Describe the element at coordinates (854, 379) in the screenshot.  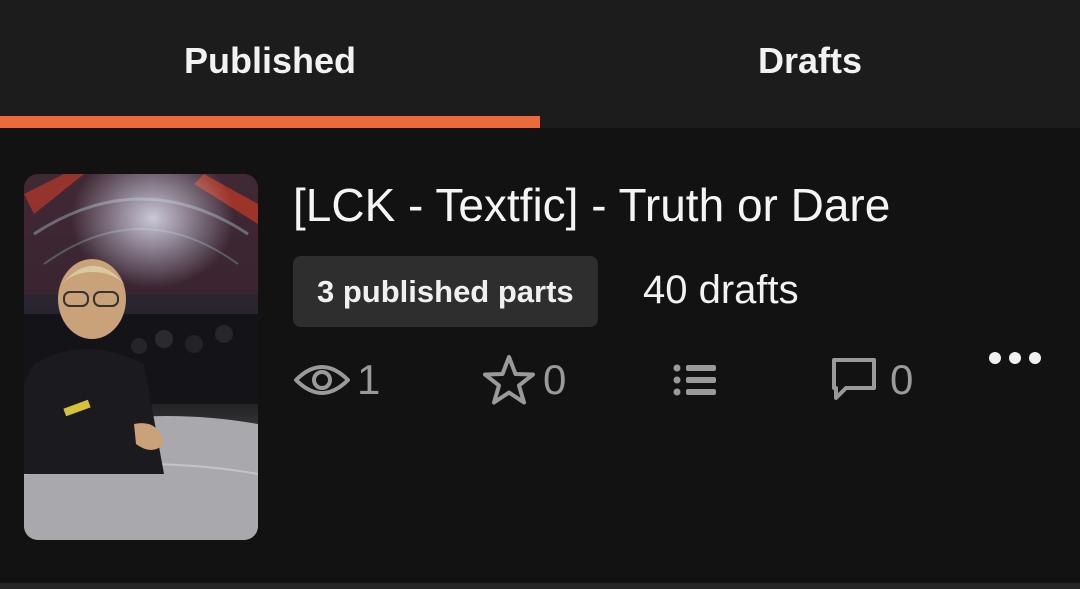
I see `comment-icon` at that location.